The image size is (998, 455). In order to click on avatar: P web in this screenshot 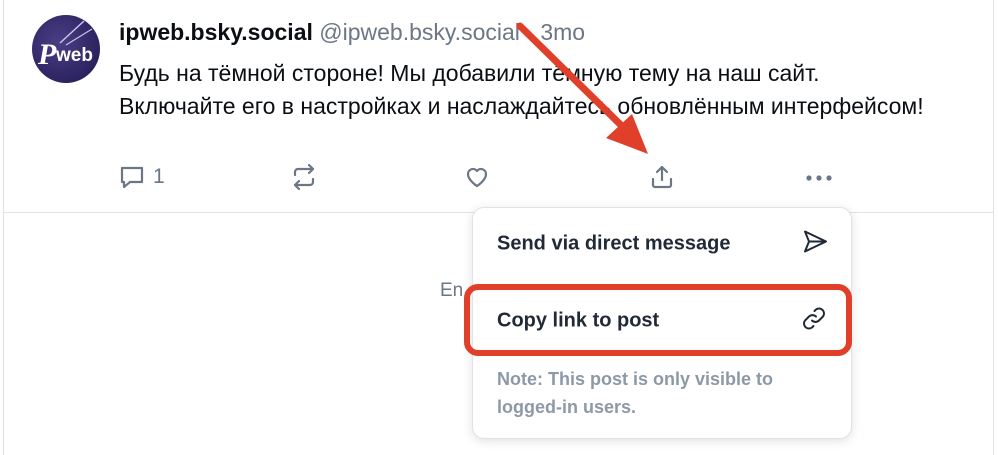, I will do `click(66, 49)`.